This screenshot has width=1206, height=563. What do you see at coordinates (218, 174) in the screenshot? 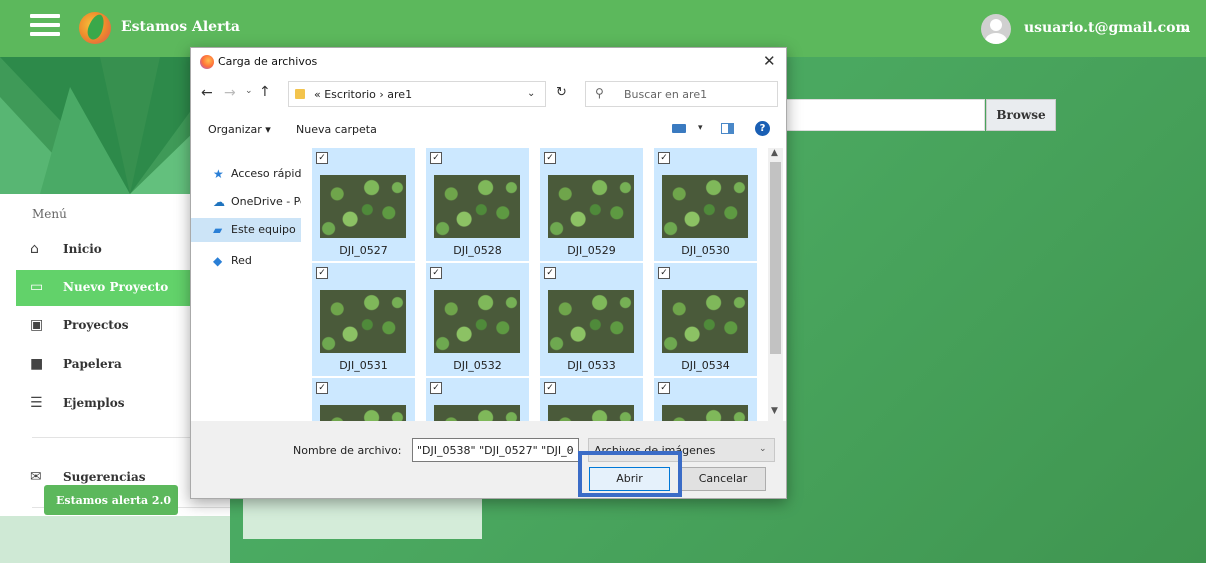
I see `star-icon: ★` at bounding box center [218, 174].